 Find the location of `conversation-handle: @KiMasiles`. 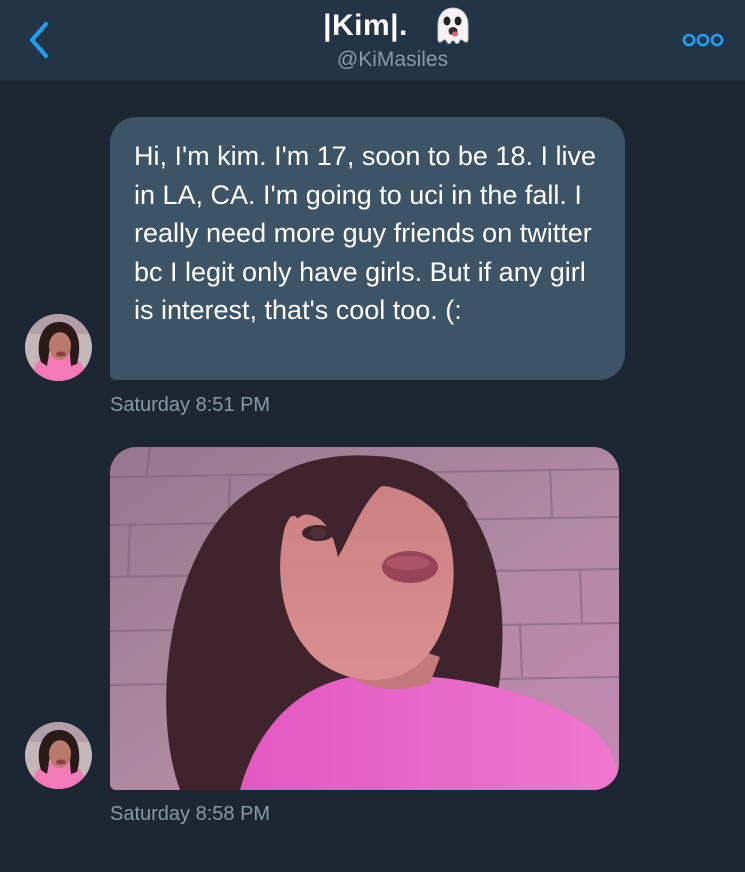

conversation-handle: @KiMasiles is located at coordinates (392, 59).